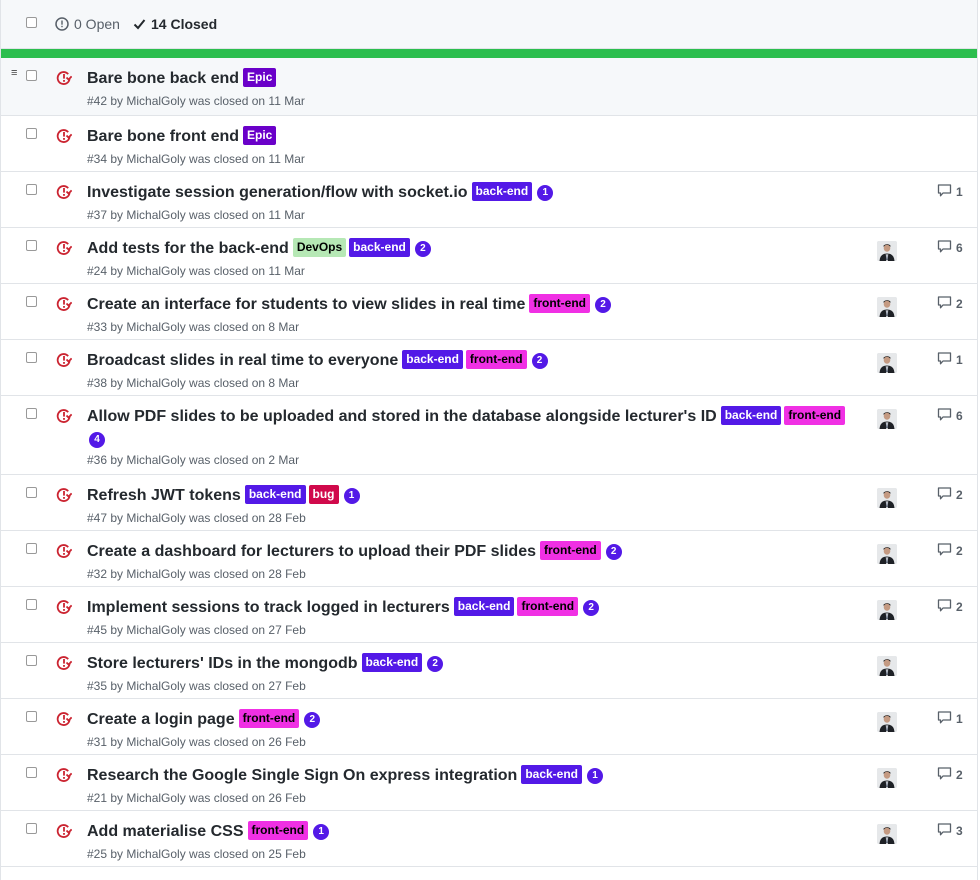  I want to click on issue-meta: #32 by MichalGoly was closed on 28 Feb, so click(196, 574).